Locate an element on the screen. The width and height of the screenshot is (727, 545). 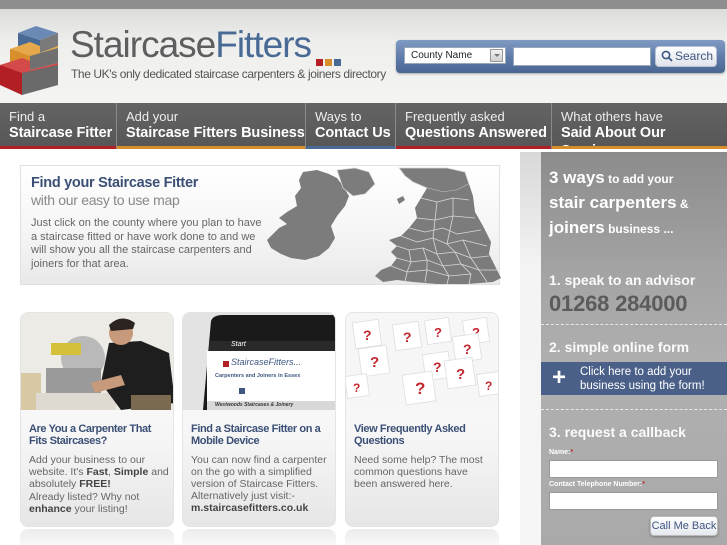
map-panel-subtitle: with our easy to use map is located at coordinates (105, 200).